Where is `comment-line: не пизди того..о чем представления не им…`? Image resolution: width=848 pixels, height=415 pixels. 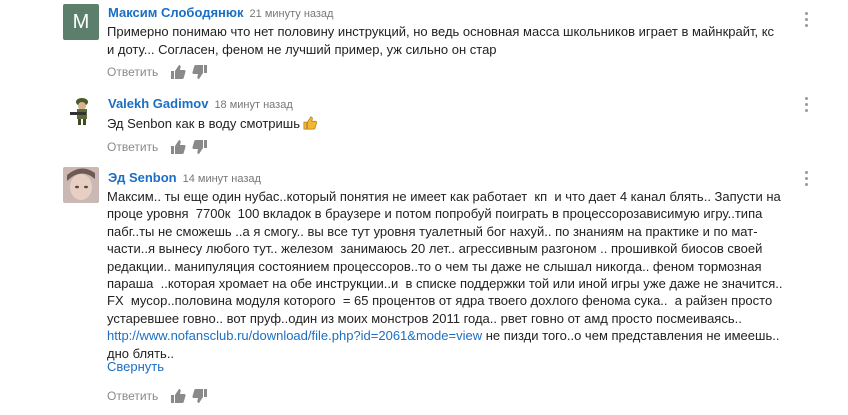
comment-line: не пизди того..о чем представления не им… is located at coordinates (631, 336).